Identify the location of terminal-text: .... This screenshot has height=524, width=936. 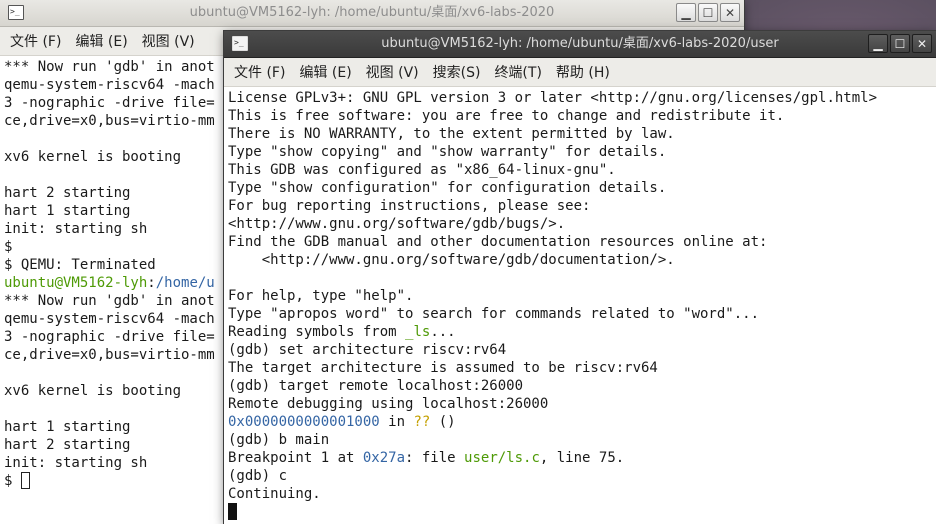
(443, 332).